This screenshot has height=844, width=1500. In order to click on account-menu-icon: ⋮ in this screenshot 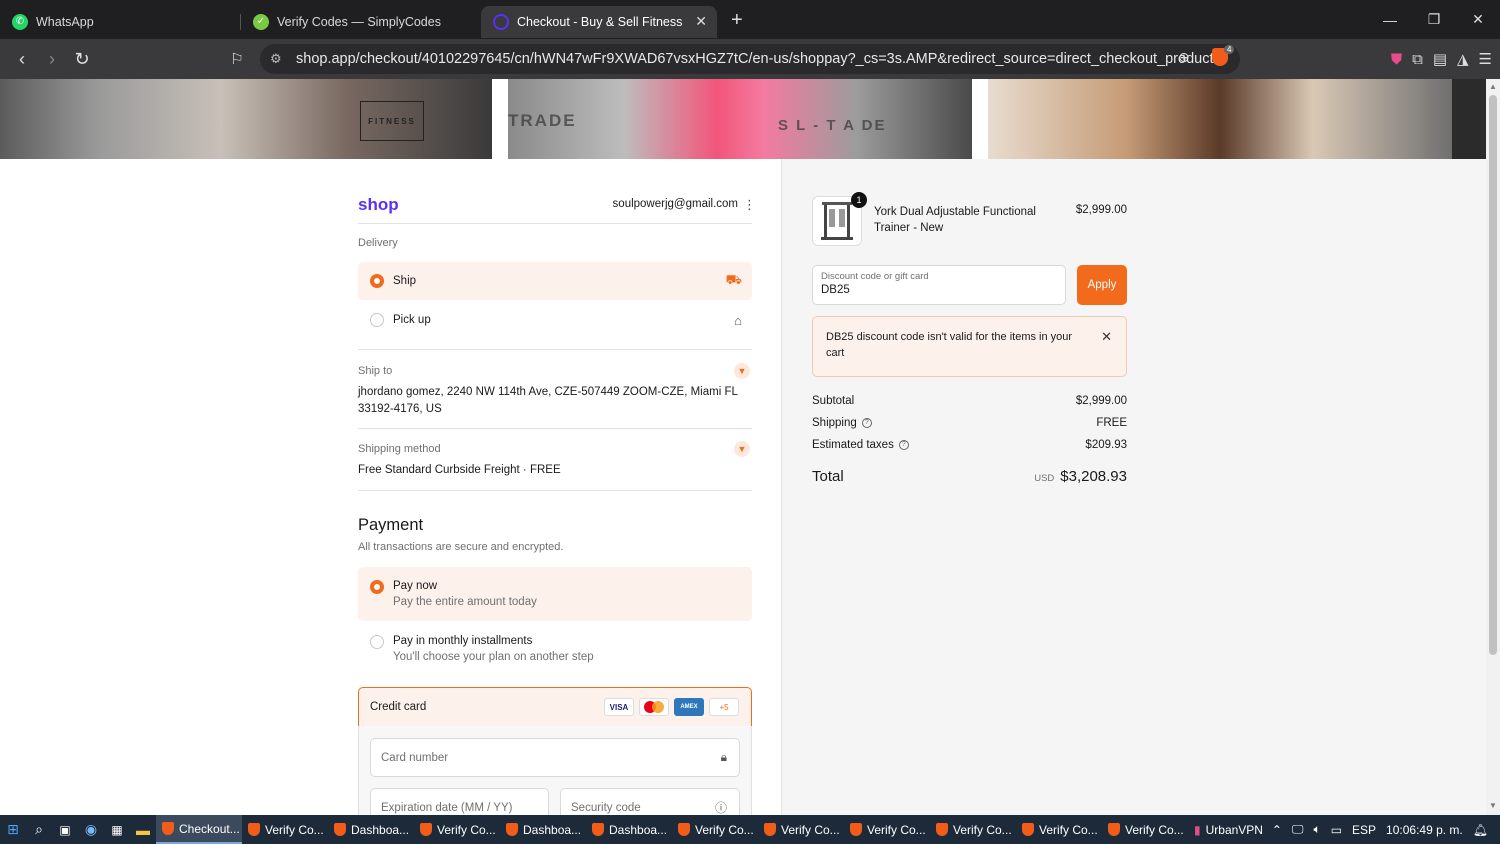, I will do `click(749, 205)`.